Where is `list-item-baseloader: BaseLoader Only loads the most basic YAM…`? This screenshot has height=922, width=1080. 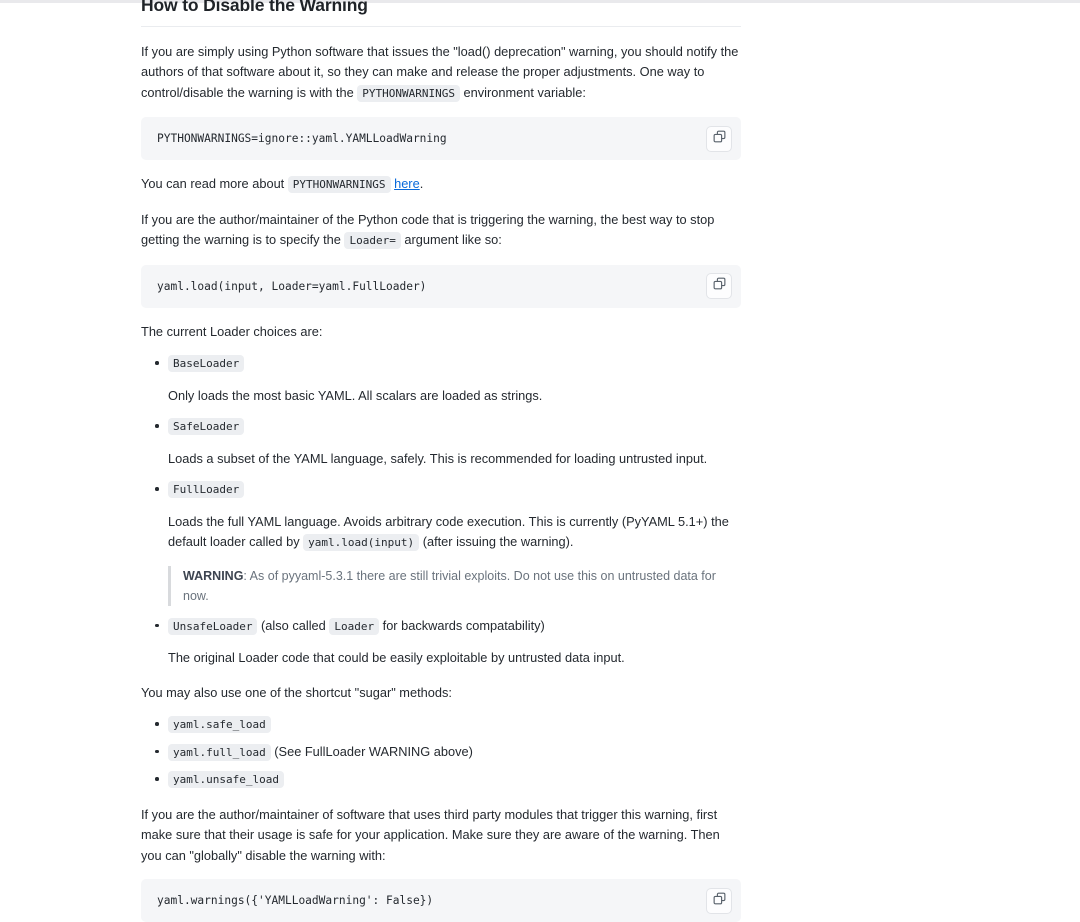 list-item-baseloader: BaseLoader Only loads the most basic YAM… is located at coordinates (448, 379).